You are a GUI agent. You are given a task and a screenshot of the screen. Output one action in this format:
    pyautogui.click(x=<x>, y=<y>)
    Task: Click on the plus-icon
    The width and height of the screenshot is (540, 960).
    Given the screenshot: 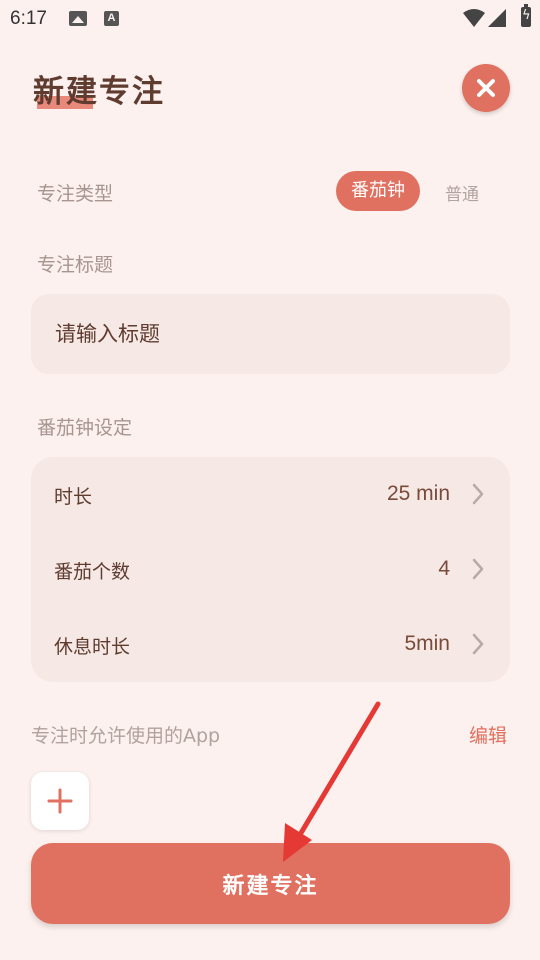 What is the action you would take?
    pyautogui.click(x=60, y=801)
    